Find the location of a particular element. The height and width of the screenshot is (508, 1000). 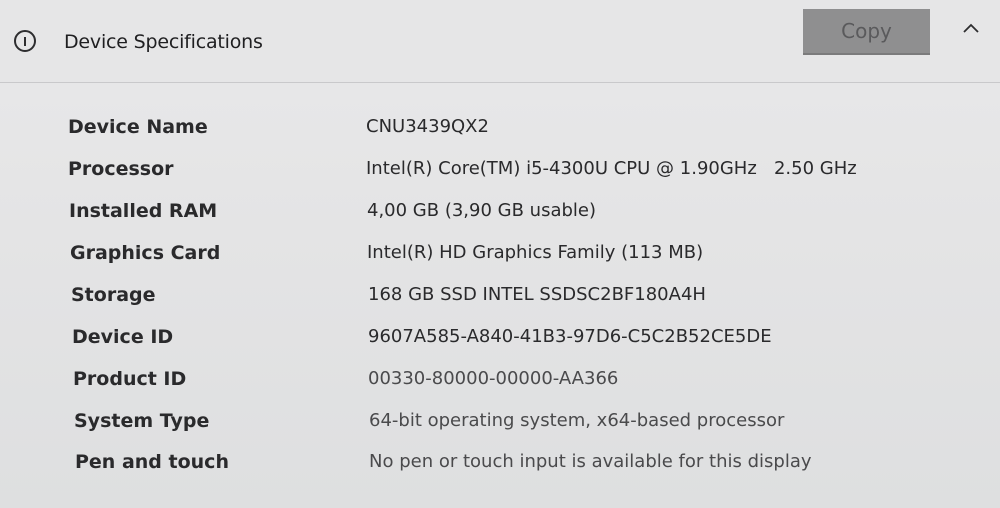

spec-value: 9607A585-A840-41B3-97D6-C5C2B52CE5DE is located at coordinates (570, 336).